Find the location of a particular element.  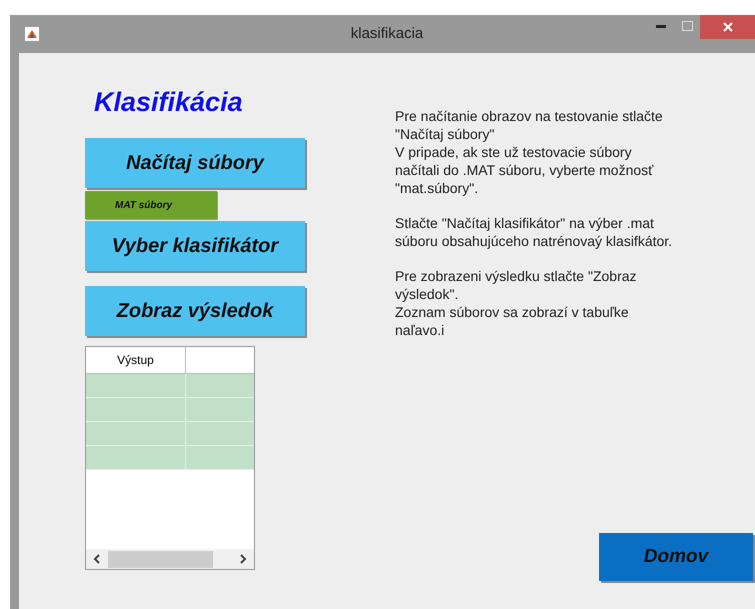

maximize-icon is located at coordinates (687, 26).